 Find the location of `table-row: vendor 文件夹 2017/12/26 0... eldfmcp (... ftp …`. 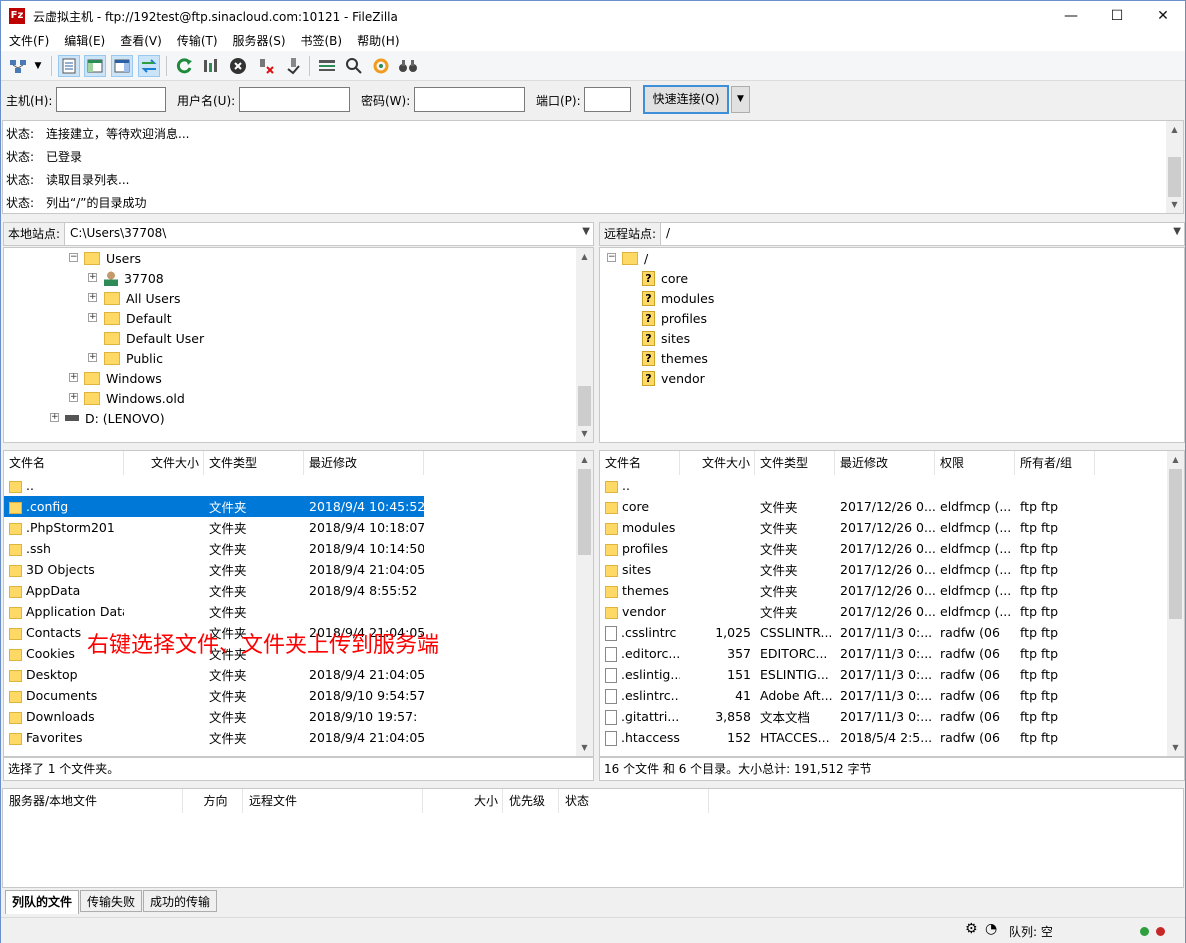

table-row: vendor 文件夹 2017/12/26 0... eldfmcp (... ftp … is located at coordinates (850, 611).